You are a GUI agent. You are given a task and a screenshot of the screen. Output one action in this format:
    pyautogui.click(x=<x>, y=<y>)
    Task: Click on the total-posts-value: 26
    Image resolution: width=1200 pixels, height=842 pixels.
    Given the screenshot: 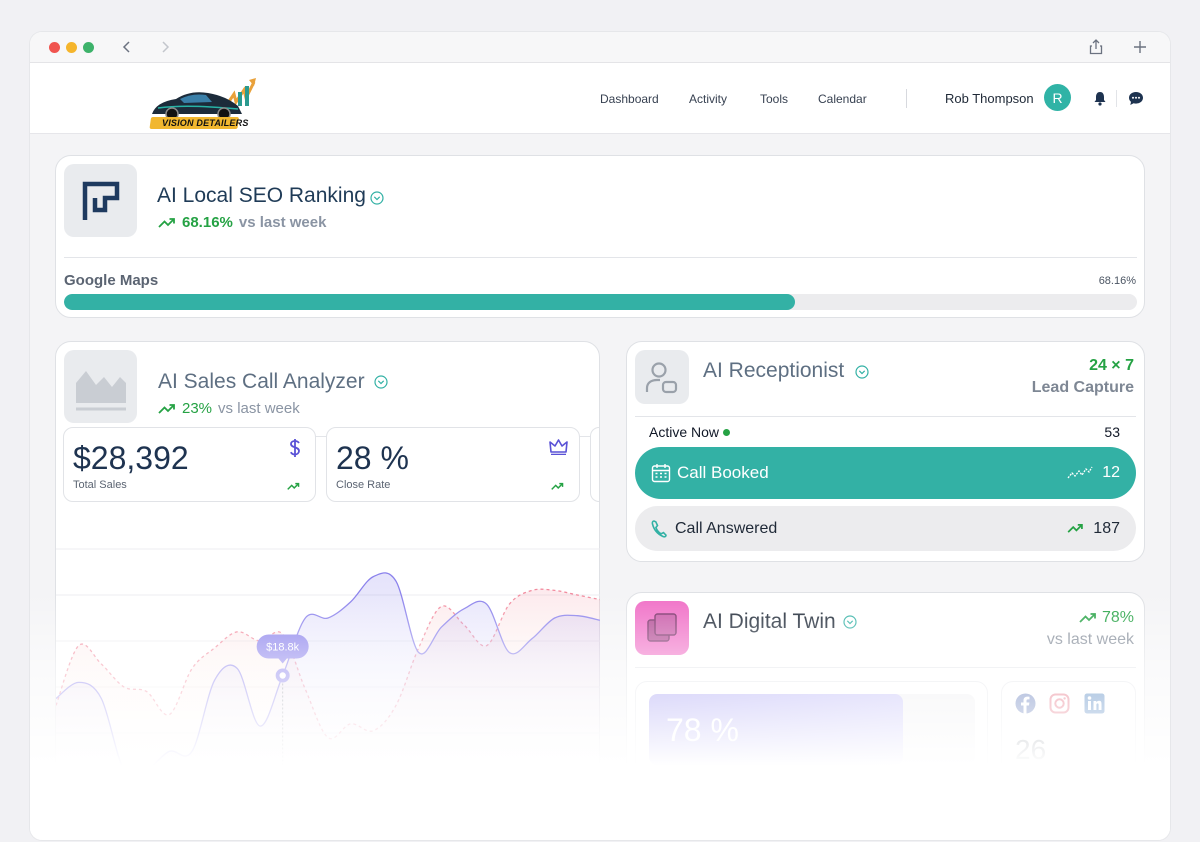 What is the action you would take?
    pyautogui.click(x=1031, y=749)
    